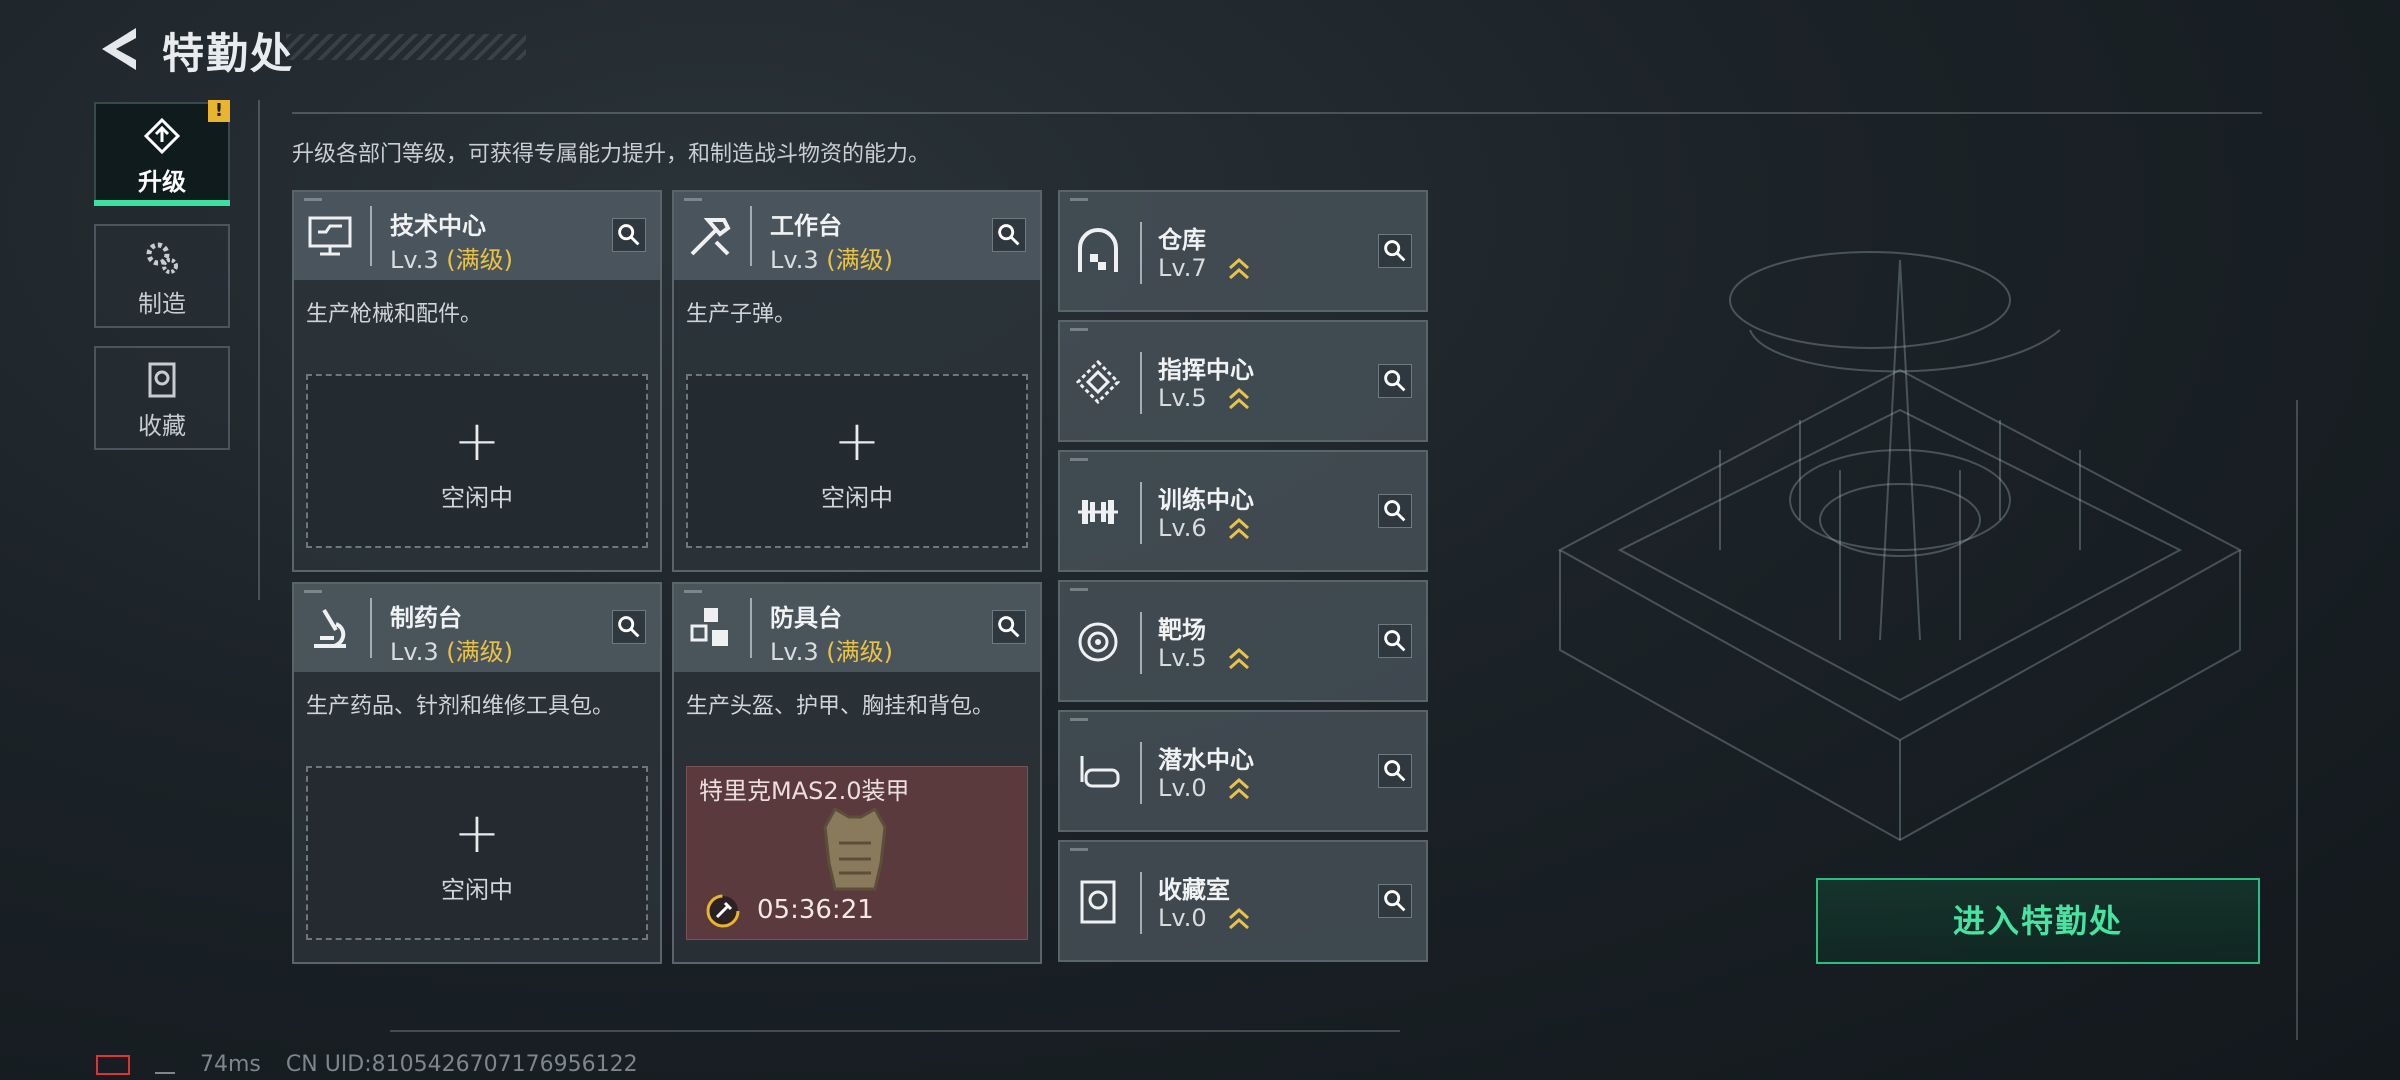  I want to click on facility-card-warehouse: 仓库 Lv.7, so click(1243, 251).